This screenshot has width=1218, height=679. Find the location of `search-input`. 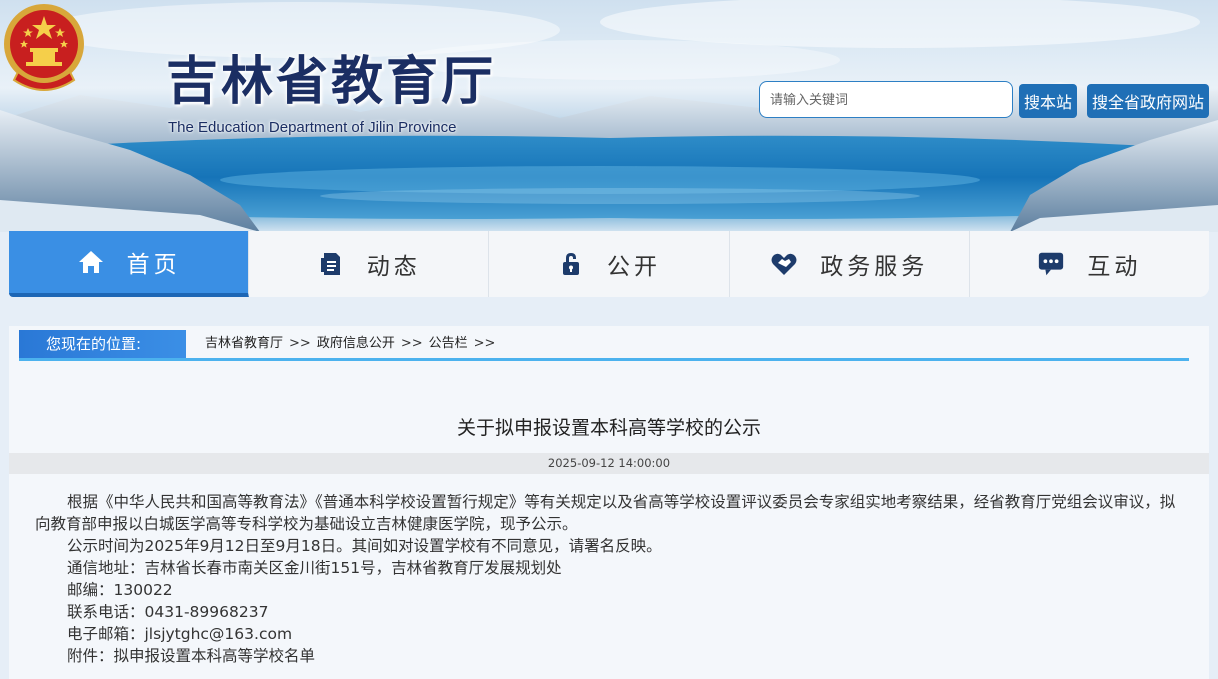

search-input is located at coordinates (886, 99).